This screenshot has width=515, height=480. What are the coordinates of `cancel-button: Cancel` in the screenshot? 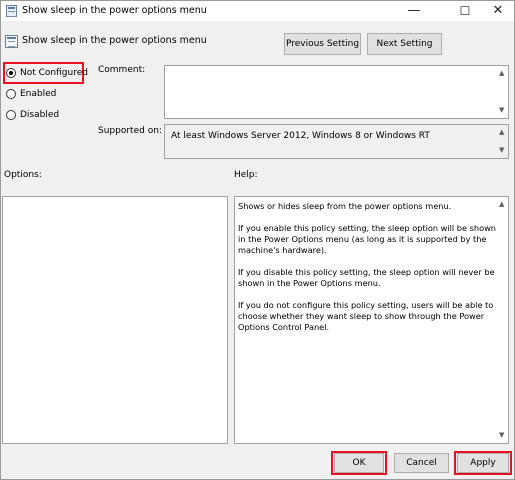 It's located at (421, 463).